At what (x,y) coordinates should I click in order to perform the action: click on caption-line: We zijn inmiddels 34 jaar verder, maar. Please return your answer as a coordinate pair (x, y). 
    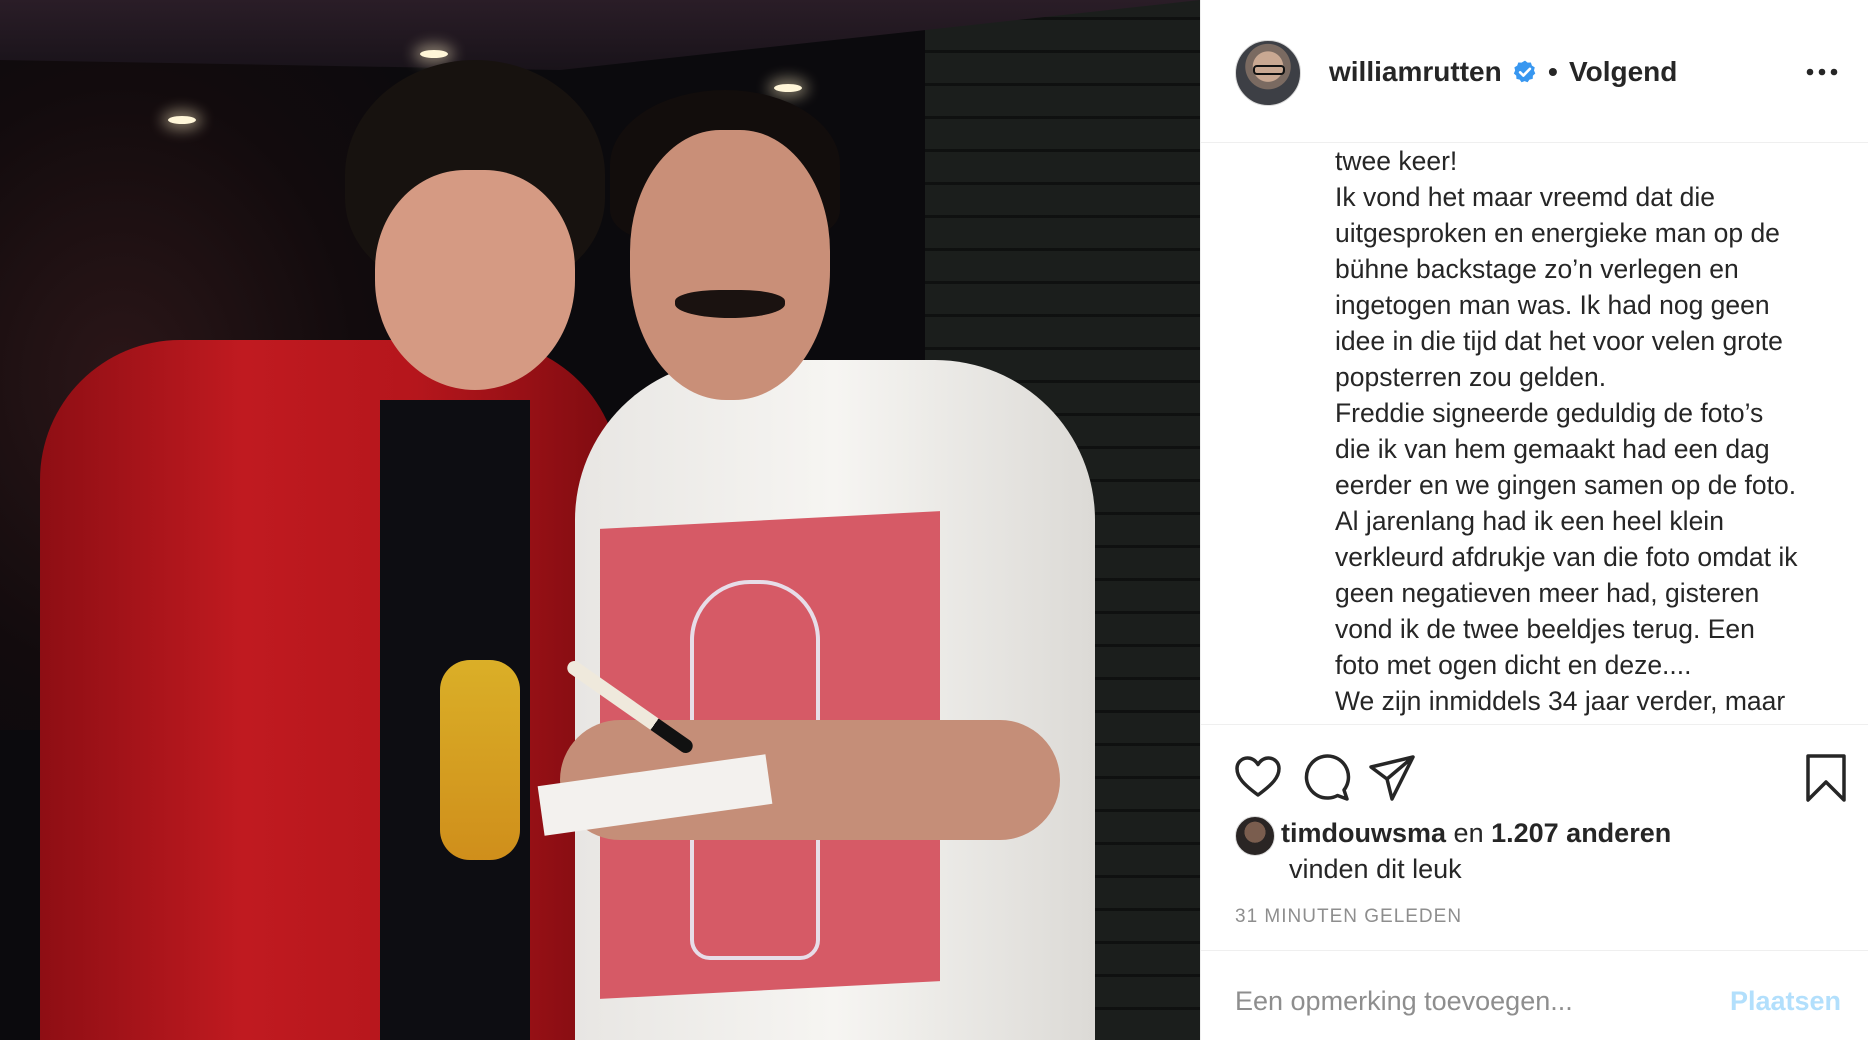
    Looking at the image, I should click on (1560, 701).